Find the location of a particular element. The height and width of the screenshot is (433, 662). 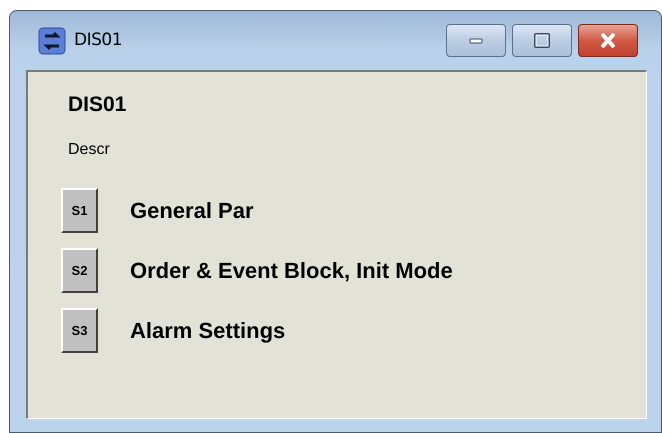

section-button: S3 is located at coordinates (79, 330).